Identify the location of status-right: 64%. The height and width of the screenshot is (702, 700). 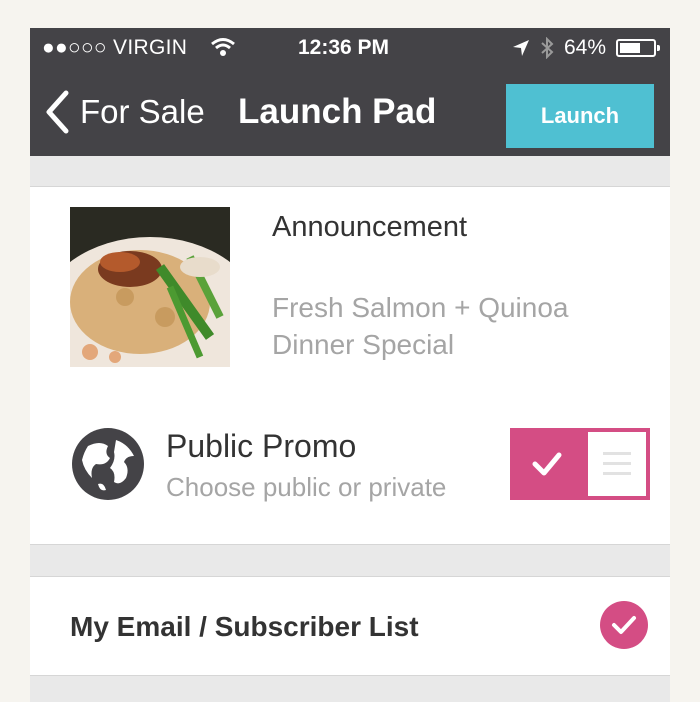
(586, 48).